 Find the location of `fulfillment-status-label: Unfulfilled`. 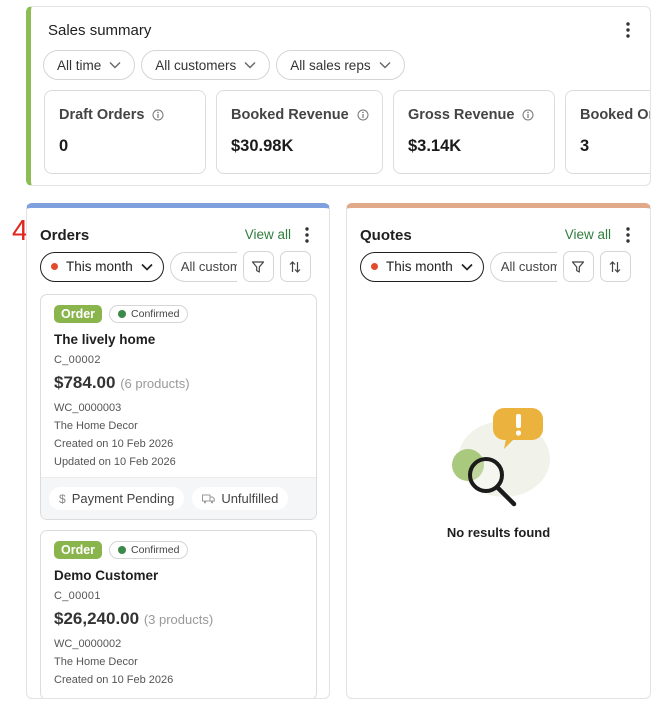

fulfillment-status-label: Unfulfilled is located at coordinates (250, 498).